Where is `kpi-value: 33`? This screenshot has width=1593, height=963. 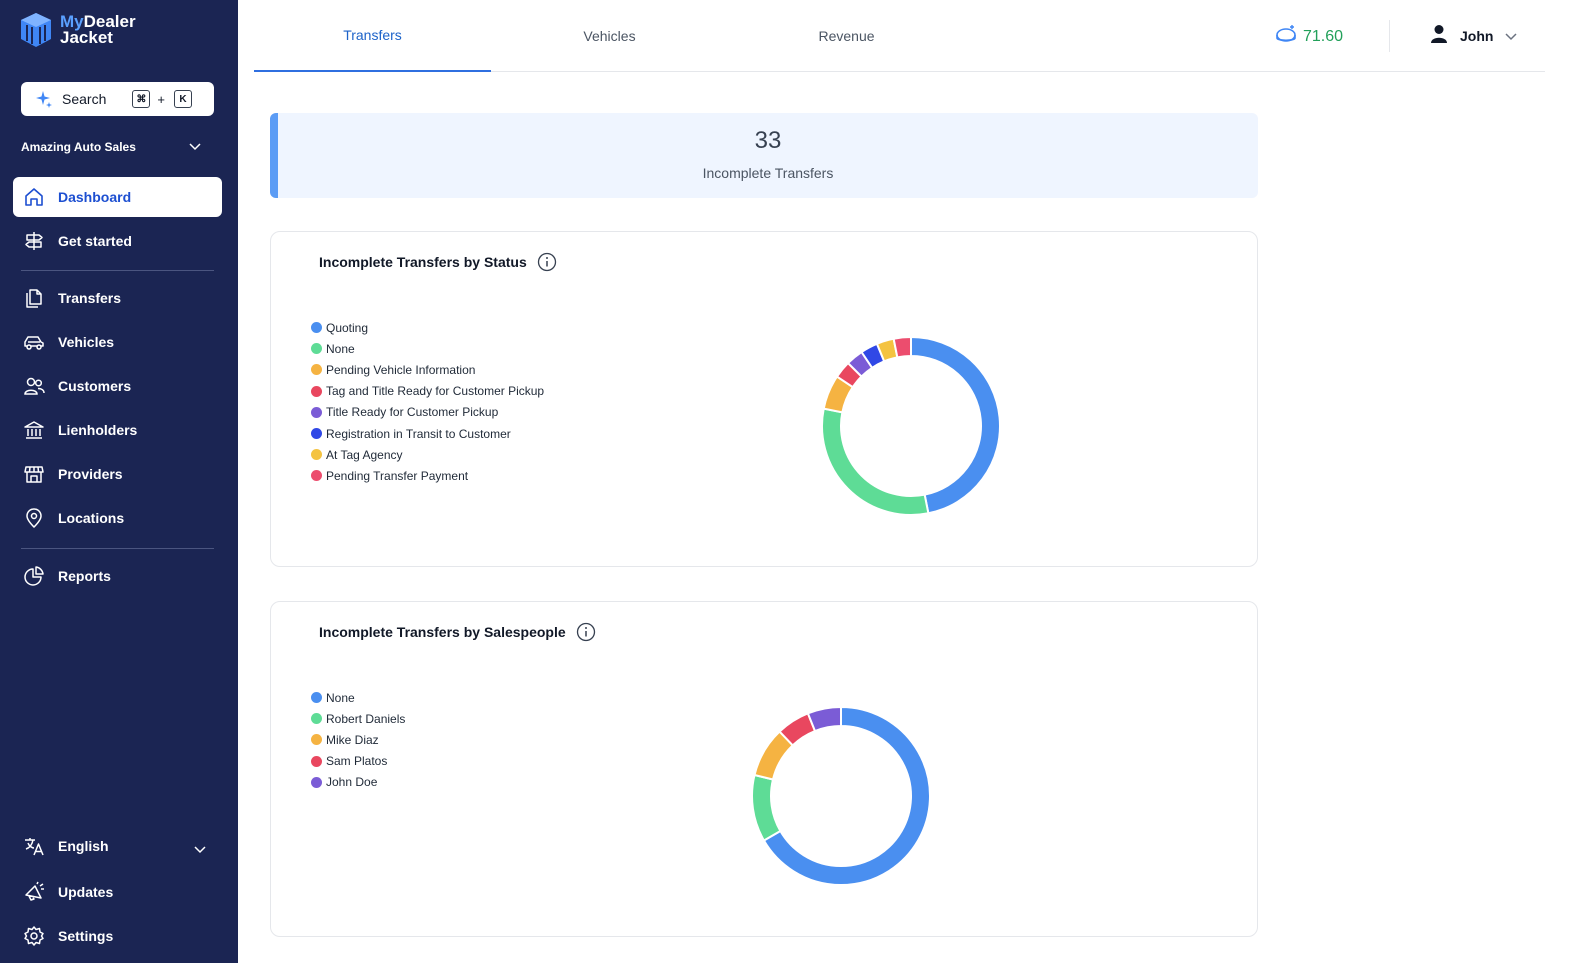 kpi-value: 33 is located at coordinates (768, 140).